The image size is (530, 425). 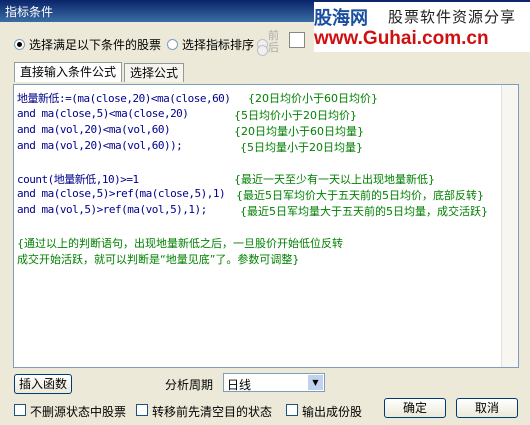 What do you see at coordinates (401, 38) in the screenshot?
I see `watermark-url: www.Guhai.com.cn` at bounding box center [401, 38].